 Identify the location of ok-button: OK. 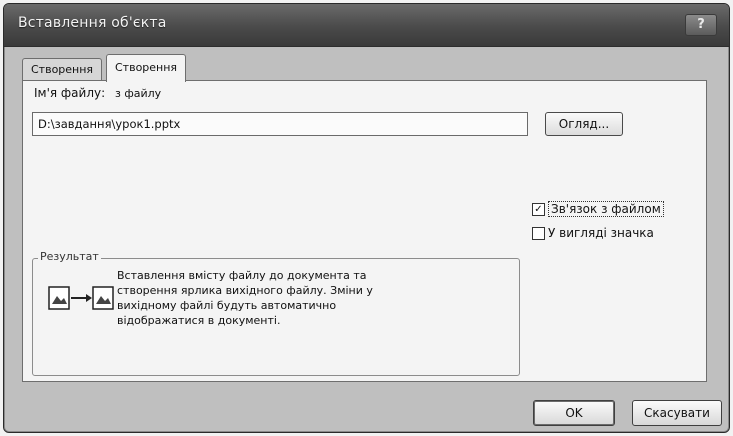
(574, 413).